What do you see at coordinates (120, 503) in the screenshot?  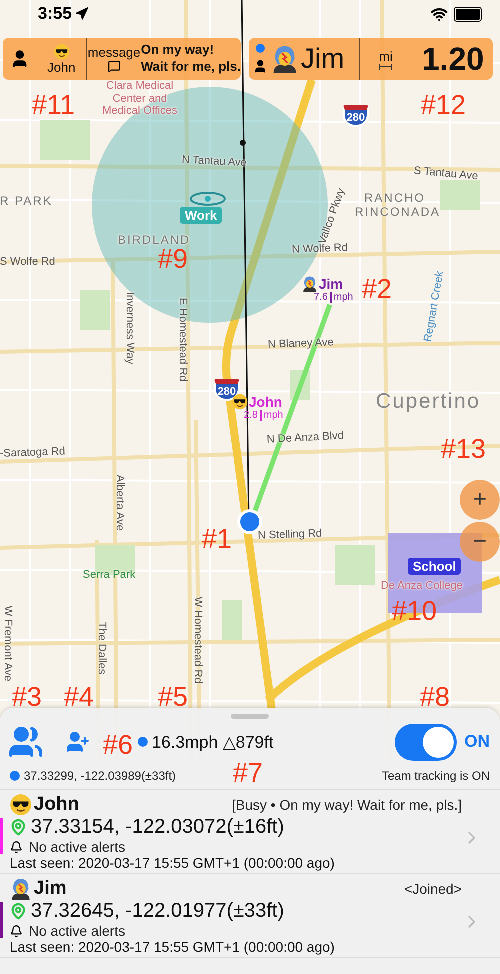 I see `map-label: Alberta Ave` at bounding box center [120, 503].